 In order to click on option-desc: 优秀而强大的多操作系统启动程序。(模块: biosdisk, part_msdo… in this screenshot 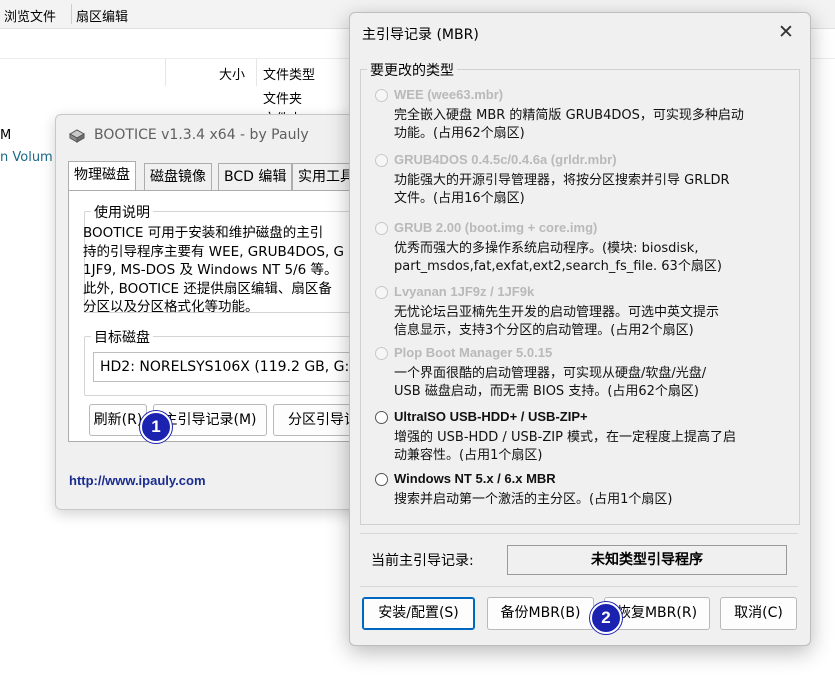, I will do `click(558, 257)`.